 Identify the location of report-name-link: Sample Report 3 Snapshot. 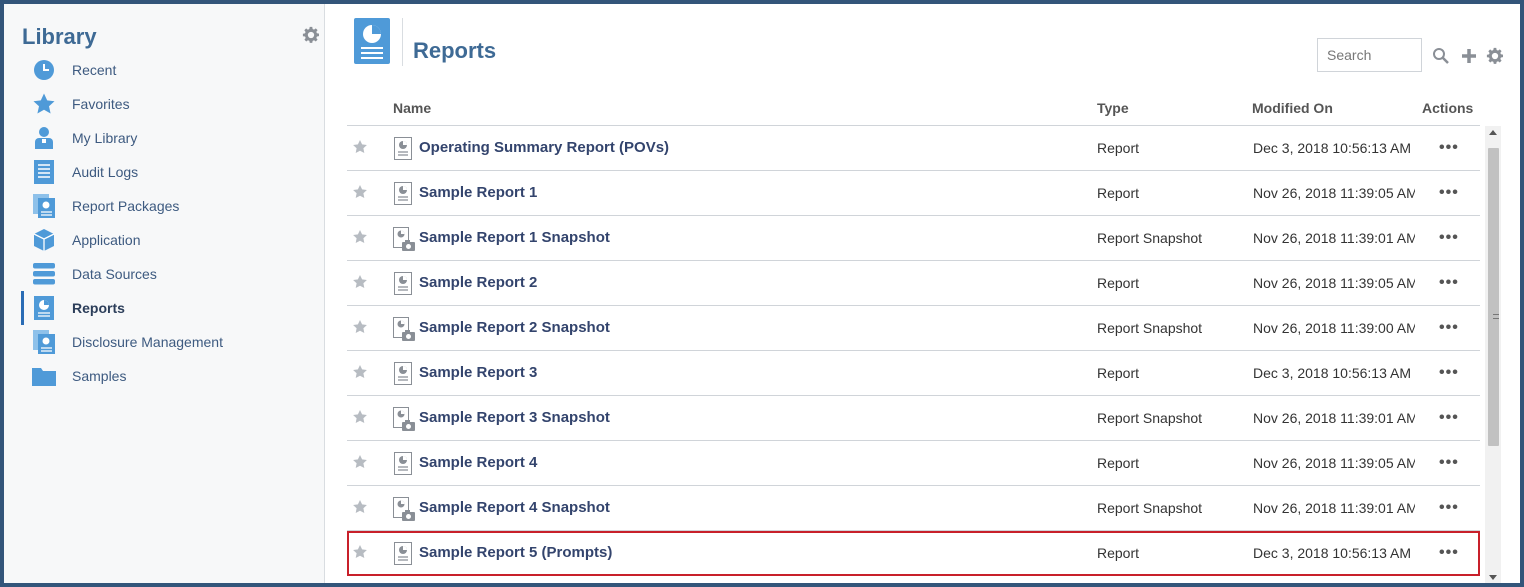
(514, 417).